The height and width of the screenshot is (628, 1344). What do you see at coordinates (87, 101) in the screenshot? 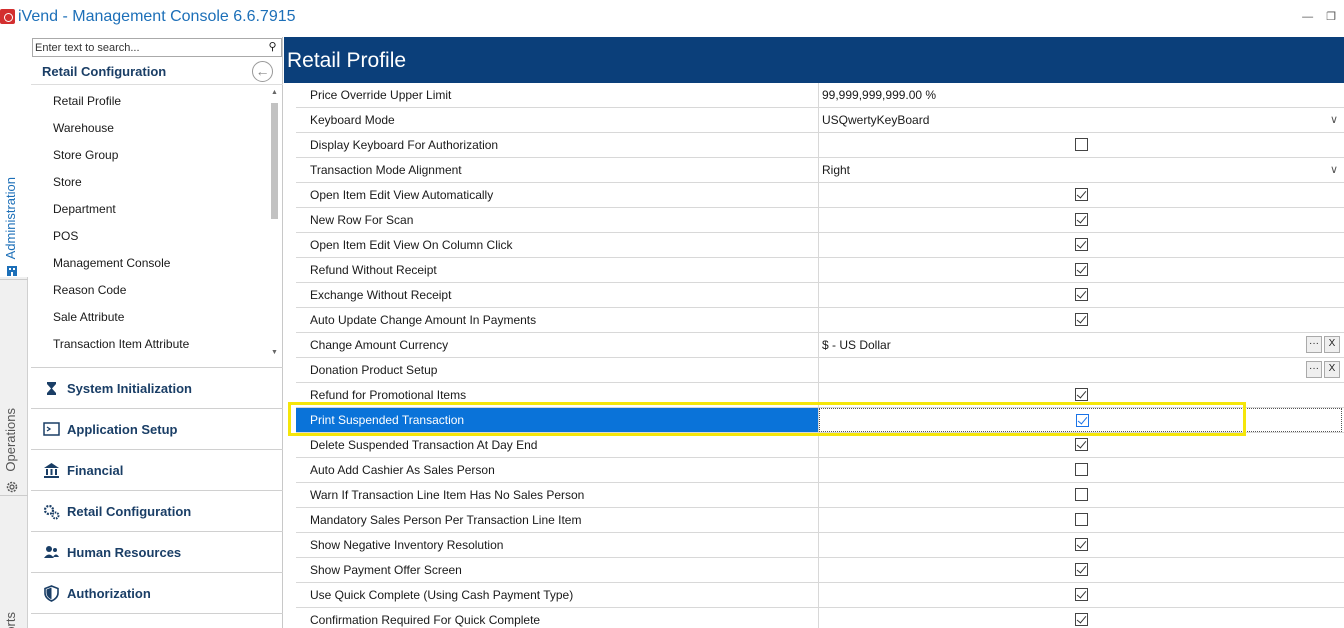
I see `sub-item-retail-profile: Retail Profile` at bounding box center [87, 101].